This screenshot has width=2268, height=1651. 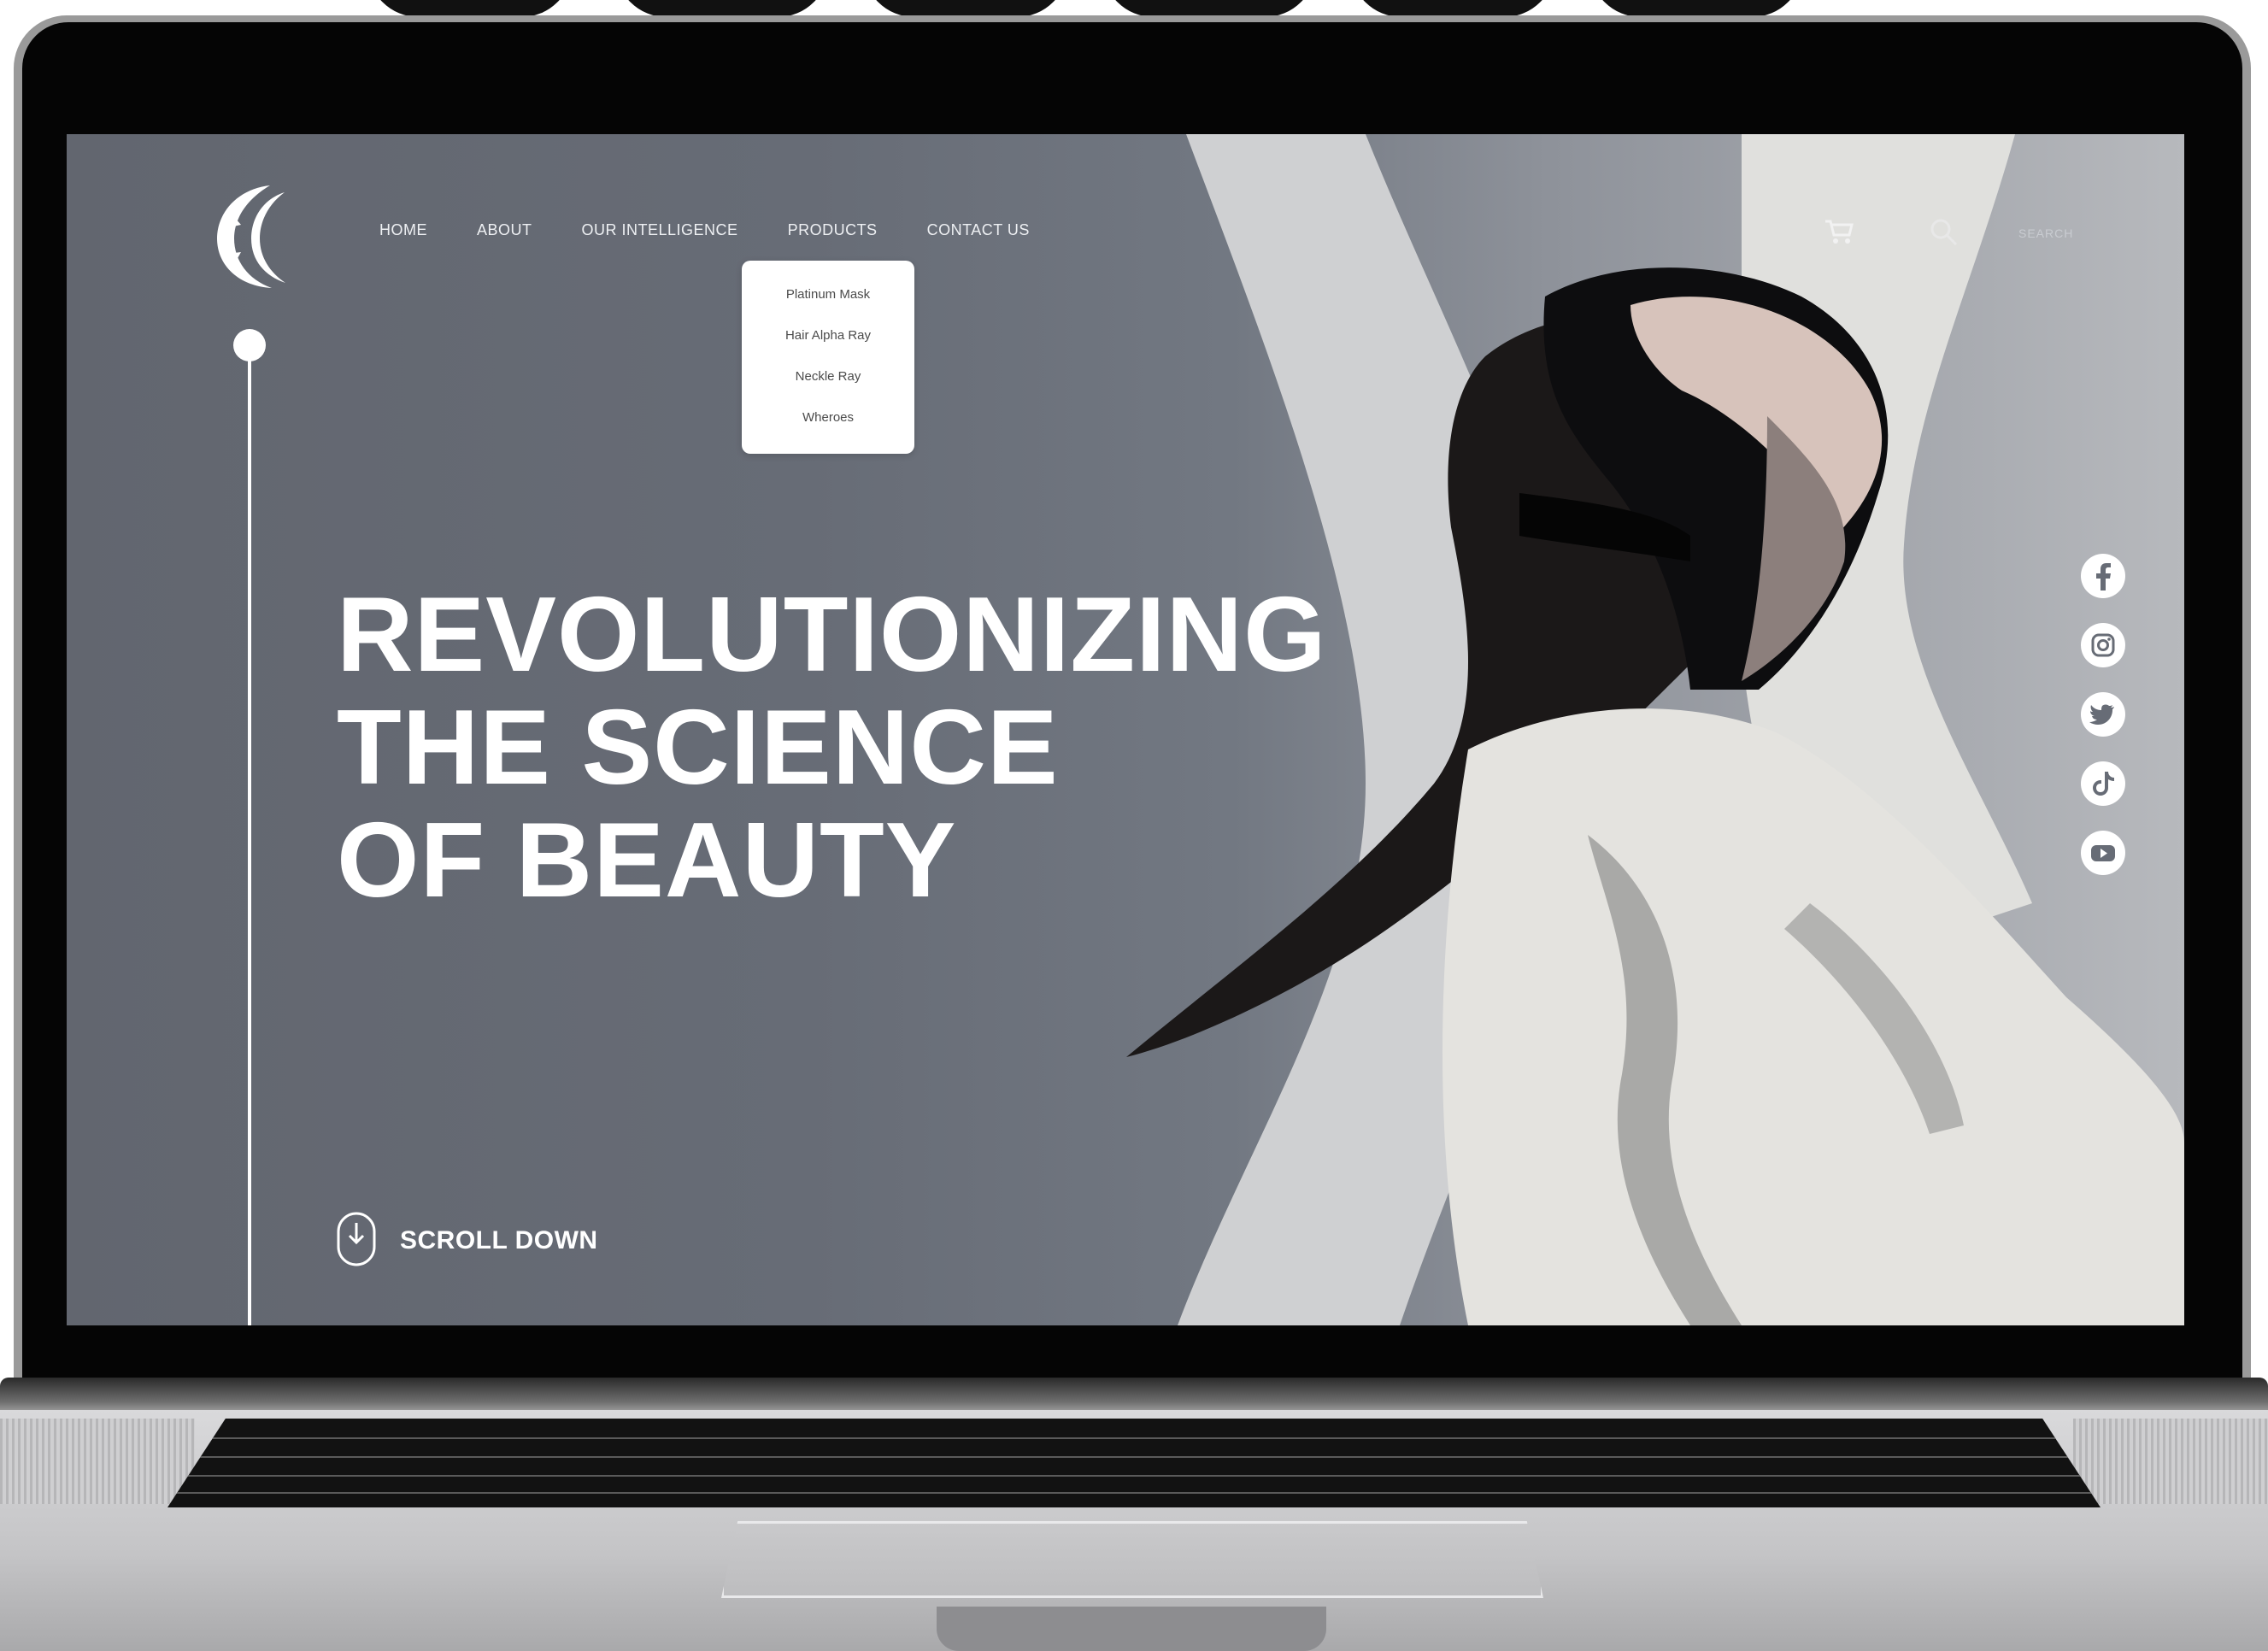 I want to click on dropdown-item-wheroes: Wheroes, so click(x=828, y=417).